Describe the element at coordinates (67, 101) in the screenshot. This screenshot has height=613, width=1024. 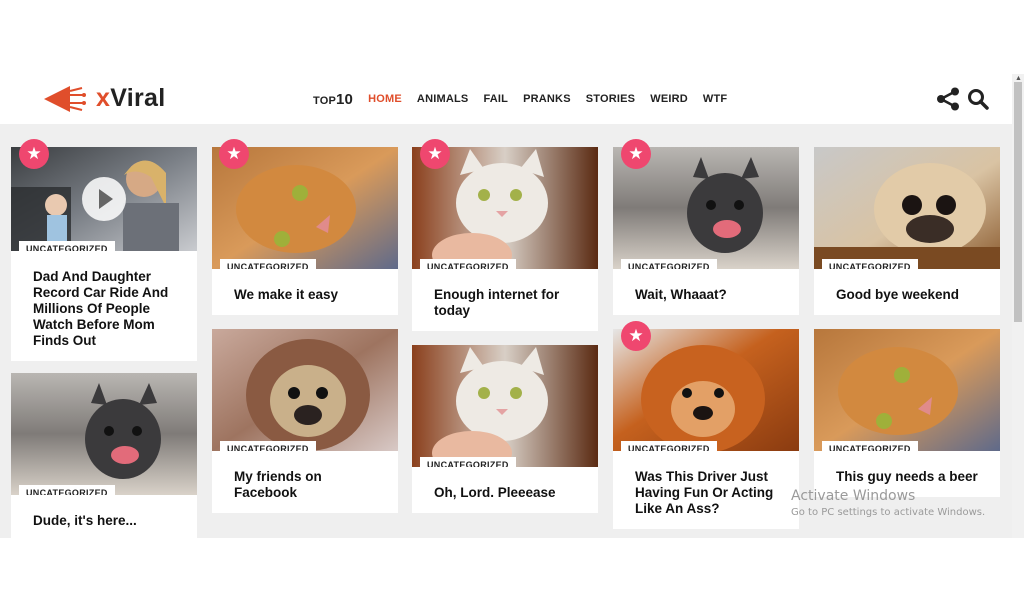
I see `megaphone-icon` at that location.